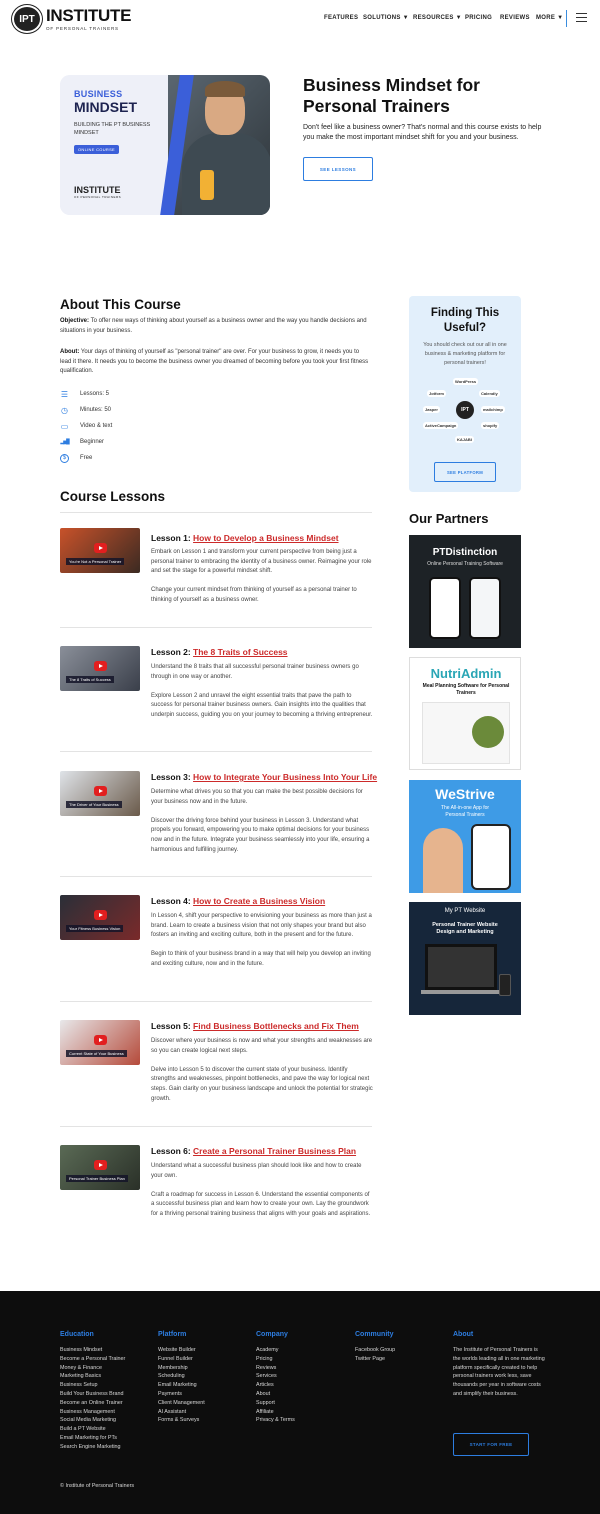  Describe the element at coordinates (275, 1420) in the screenshot. I see `footer-link: Privacy & Terms` at that location.